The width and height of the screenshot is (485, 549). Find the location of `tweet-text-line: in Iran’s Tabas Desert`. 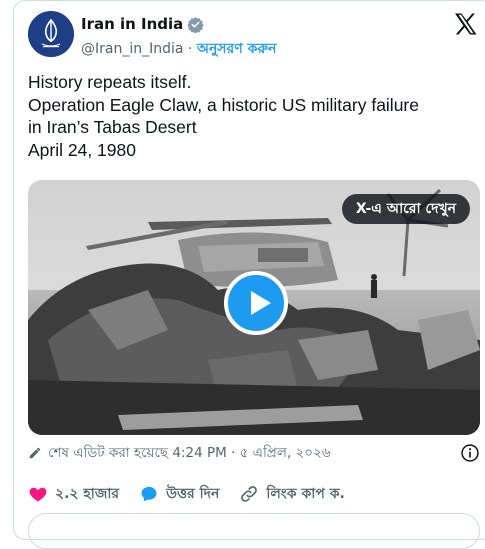

tweet-text-line: in Iran’s Tabas Desert is located at coordinates (112, 127).